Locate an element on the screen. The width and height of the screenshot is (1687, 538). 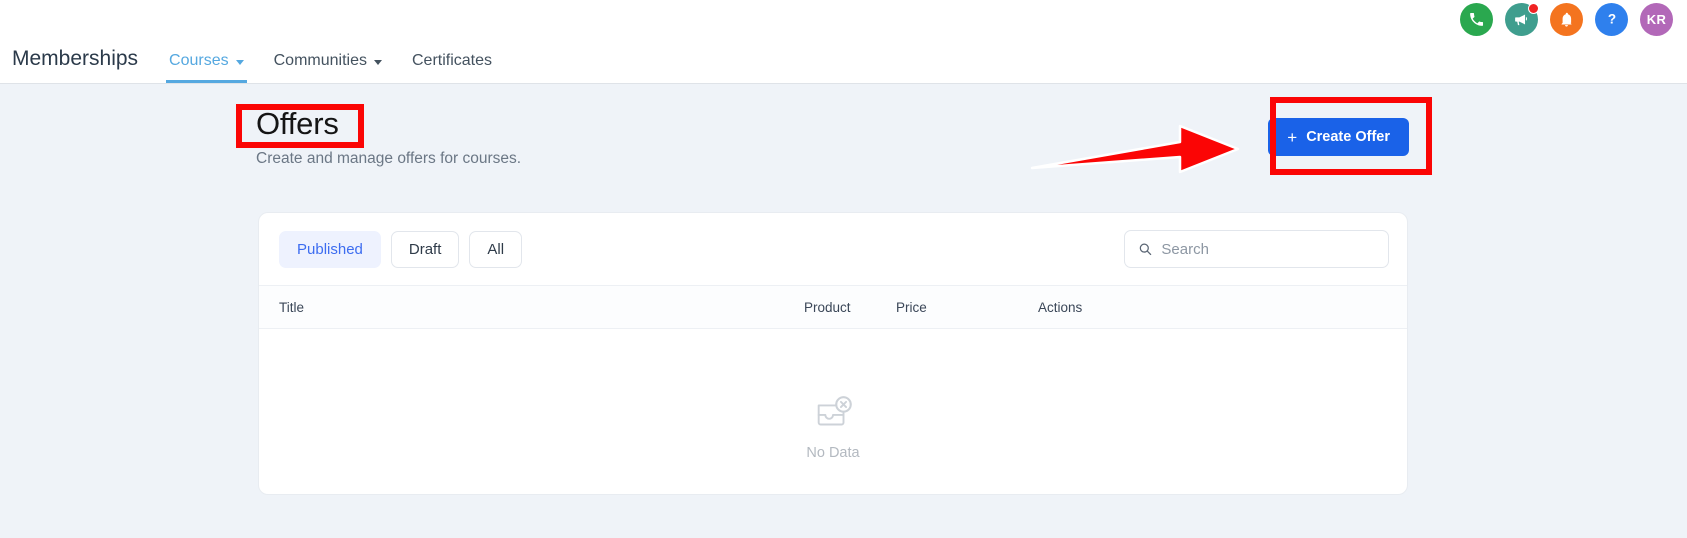
filter-all: All is located at coordinates (496, 249).